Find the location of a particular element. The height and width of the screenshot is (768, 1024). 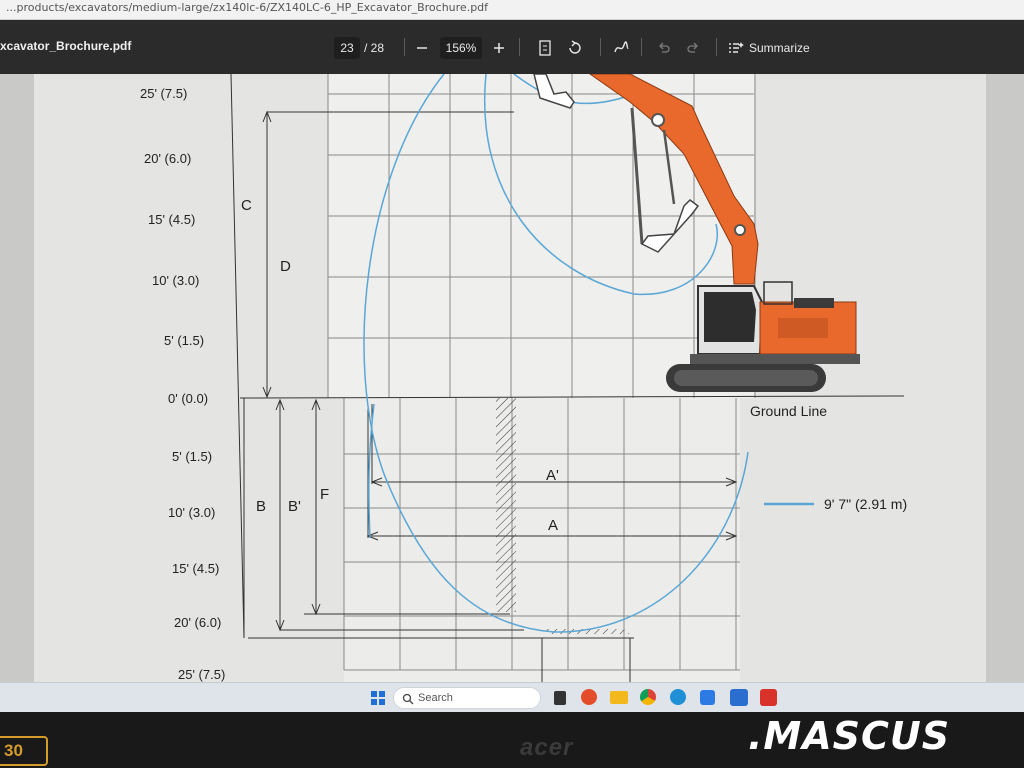

legend: 9' 7" (2.91 m) is located at coordinates (835, 504).